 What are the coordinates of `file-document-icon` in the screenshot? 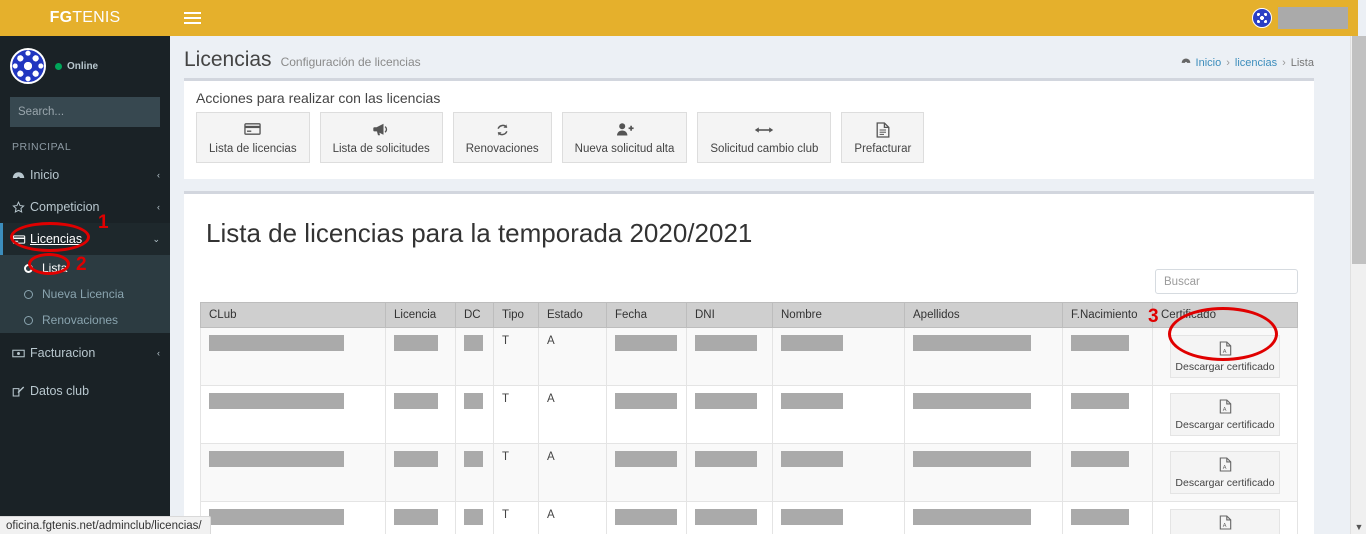 It's located at (883, 129).